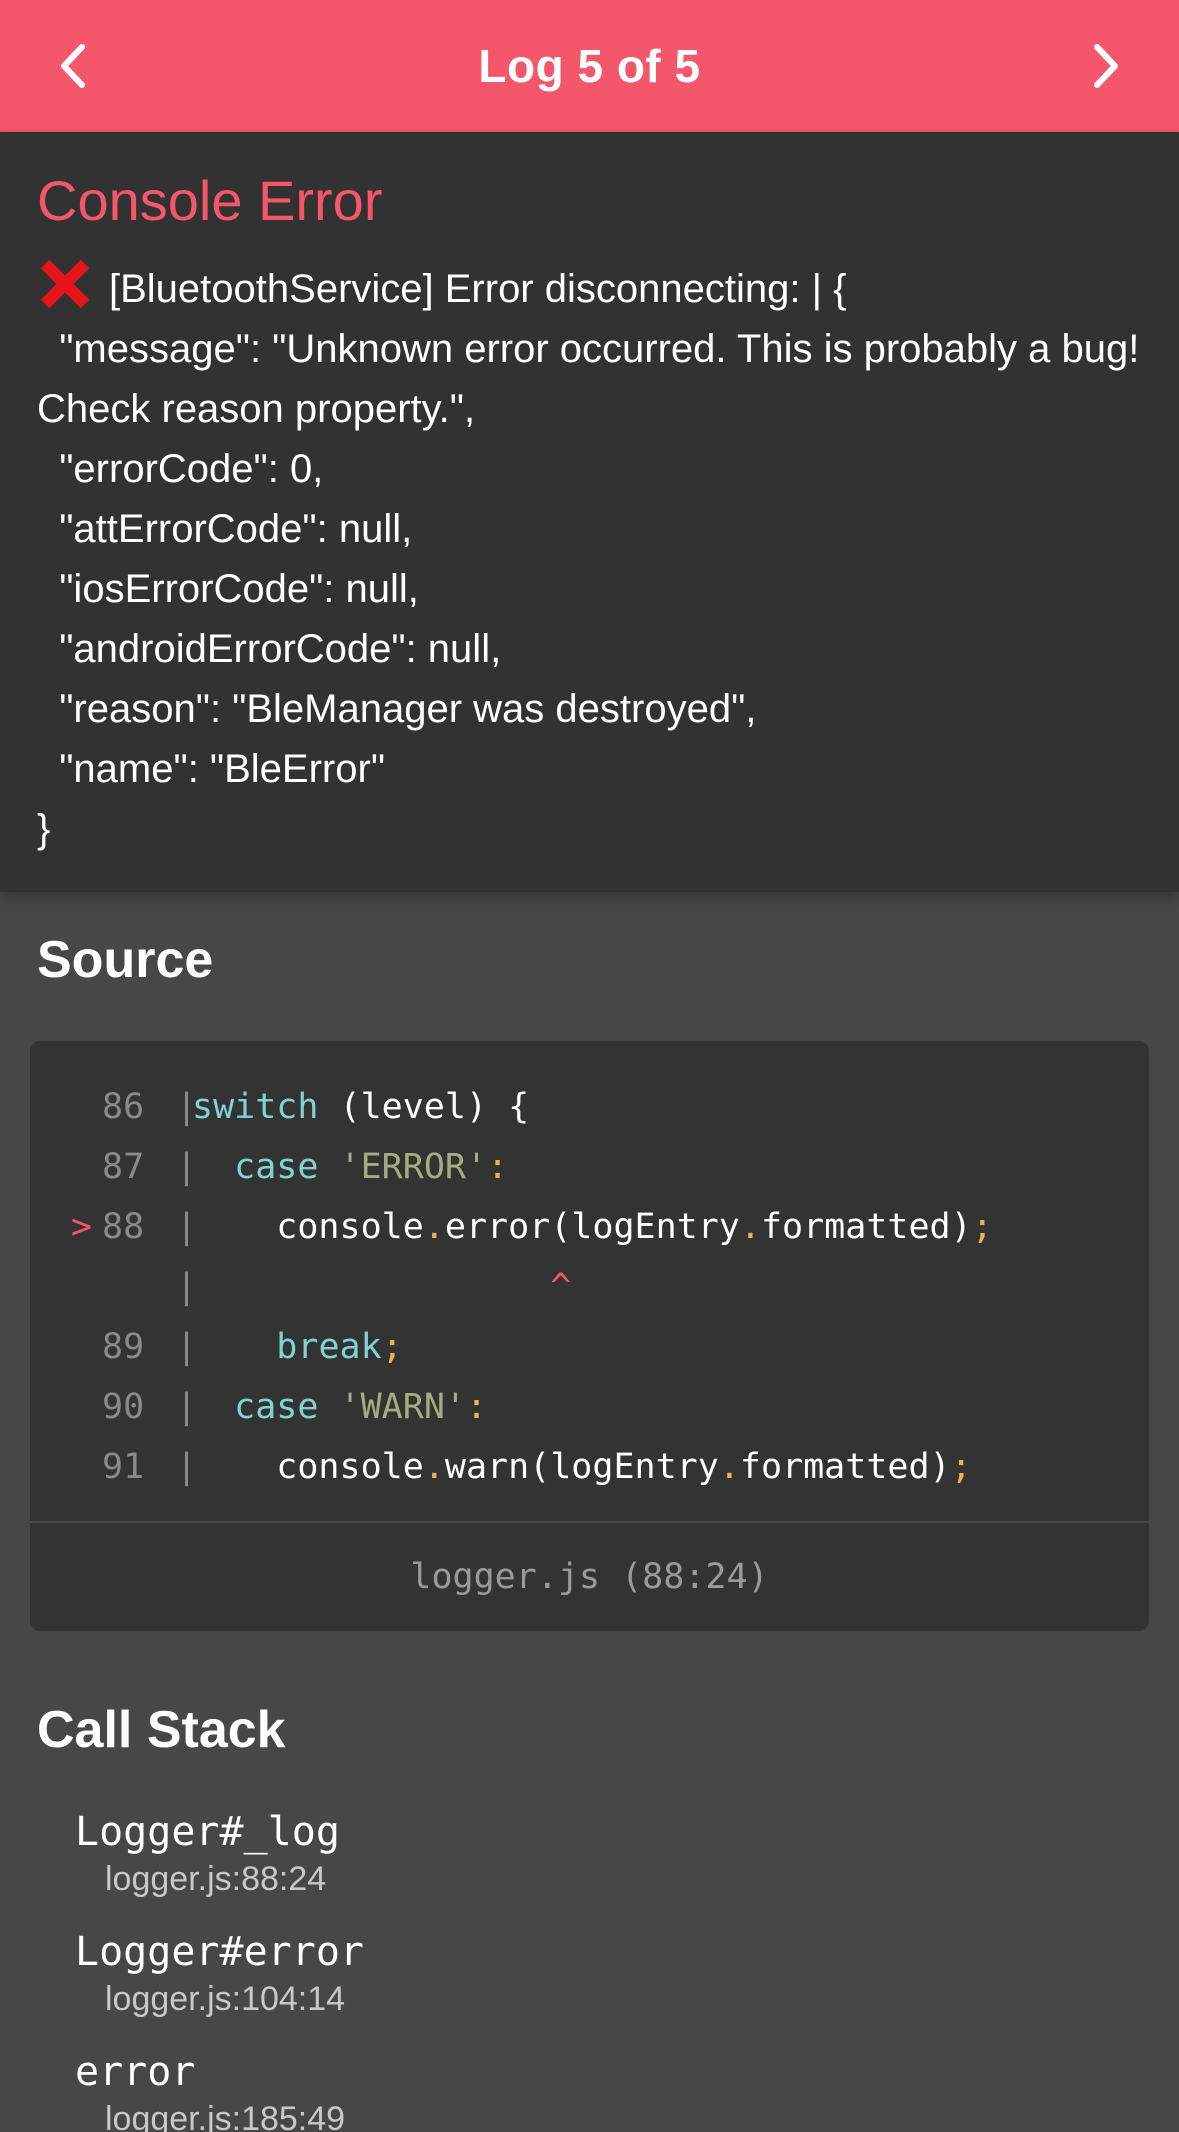  I want to click on call-stack-frame: error logger.js:185:49, so click(605, 2089).